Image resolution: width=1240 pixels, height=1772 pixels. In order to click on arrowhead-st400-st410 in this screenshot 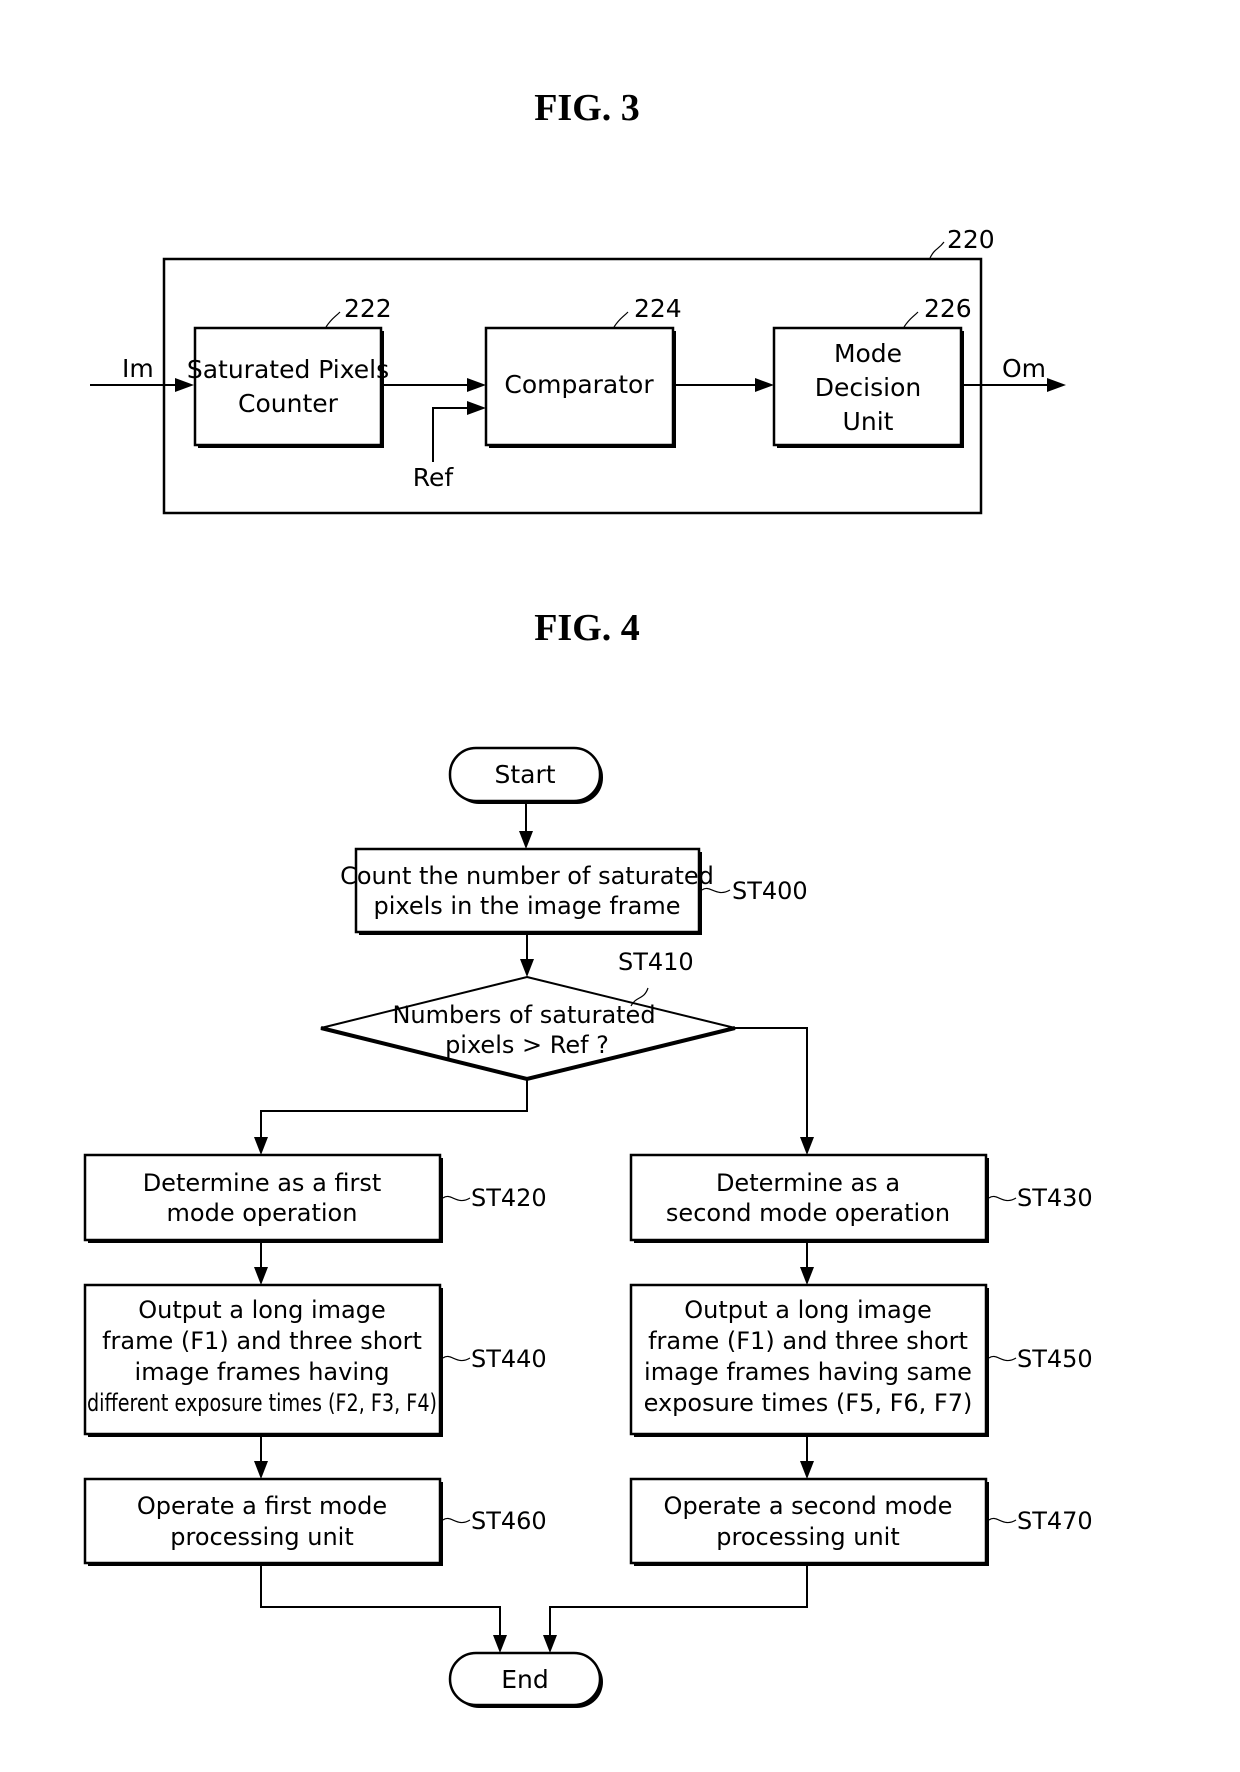, I will do `click(527, 968)`.